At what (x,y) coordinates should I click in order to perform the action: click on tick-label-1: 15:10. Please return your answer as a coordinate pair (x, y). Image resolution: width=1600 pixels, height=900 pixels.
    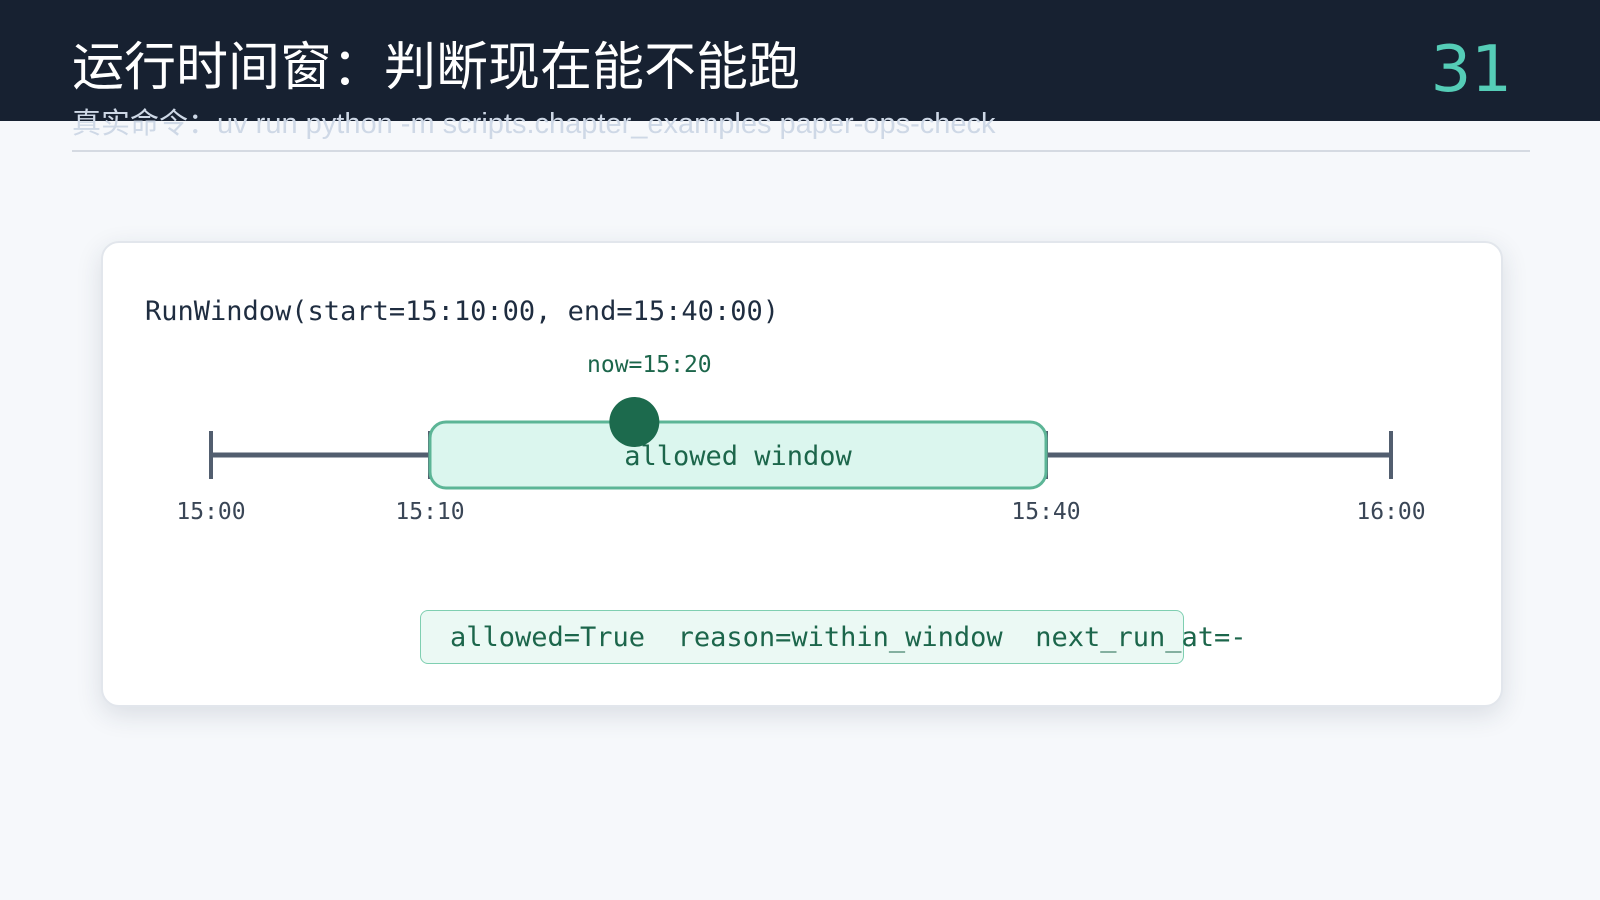
    Looking at the image, I should click on (429, 512).